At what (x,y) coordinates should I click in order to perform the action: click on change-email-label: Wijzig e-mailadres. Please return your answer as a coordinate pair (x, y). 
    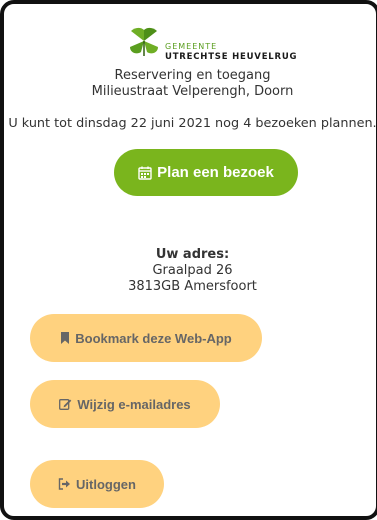
    Looking at the image, I should click on (134, 404).